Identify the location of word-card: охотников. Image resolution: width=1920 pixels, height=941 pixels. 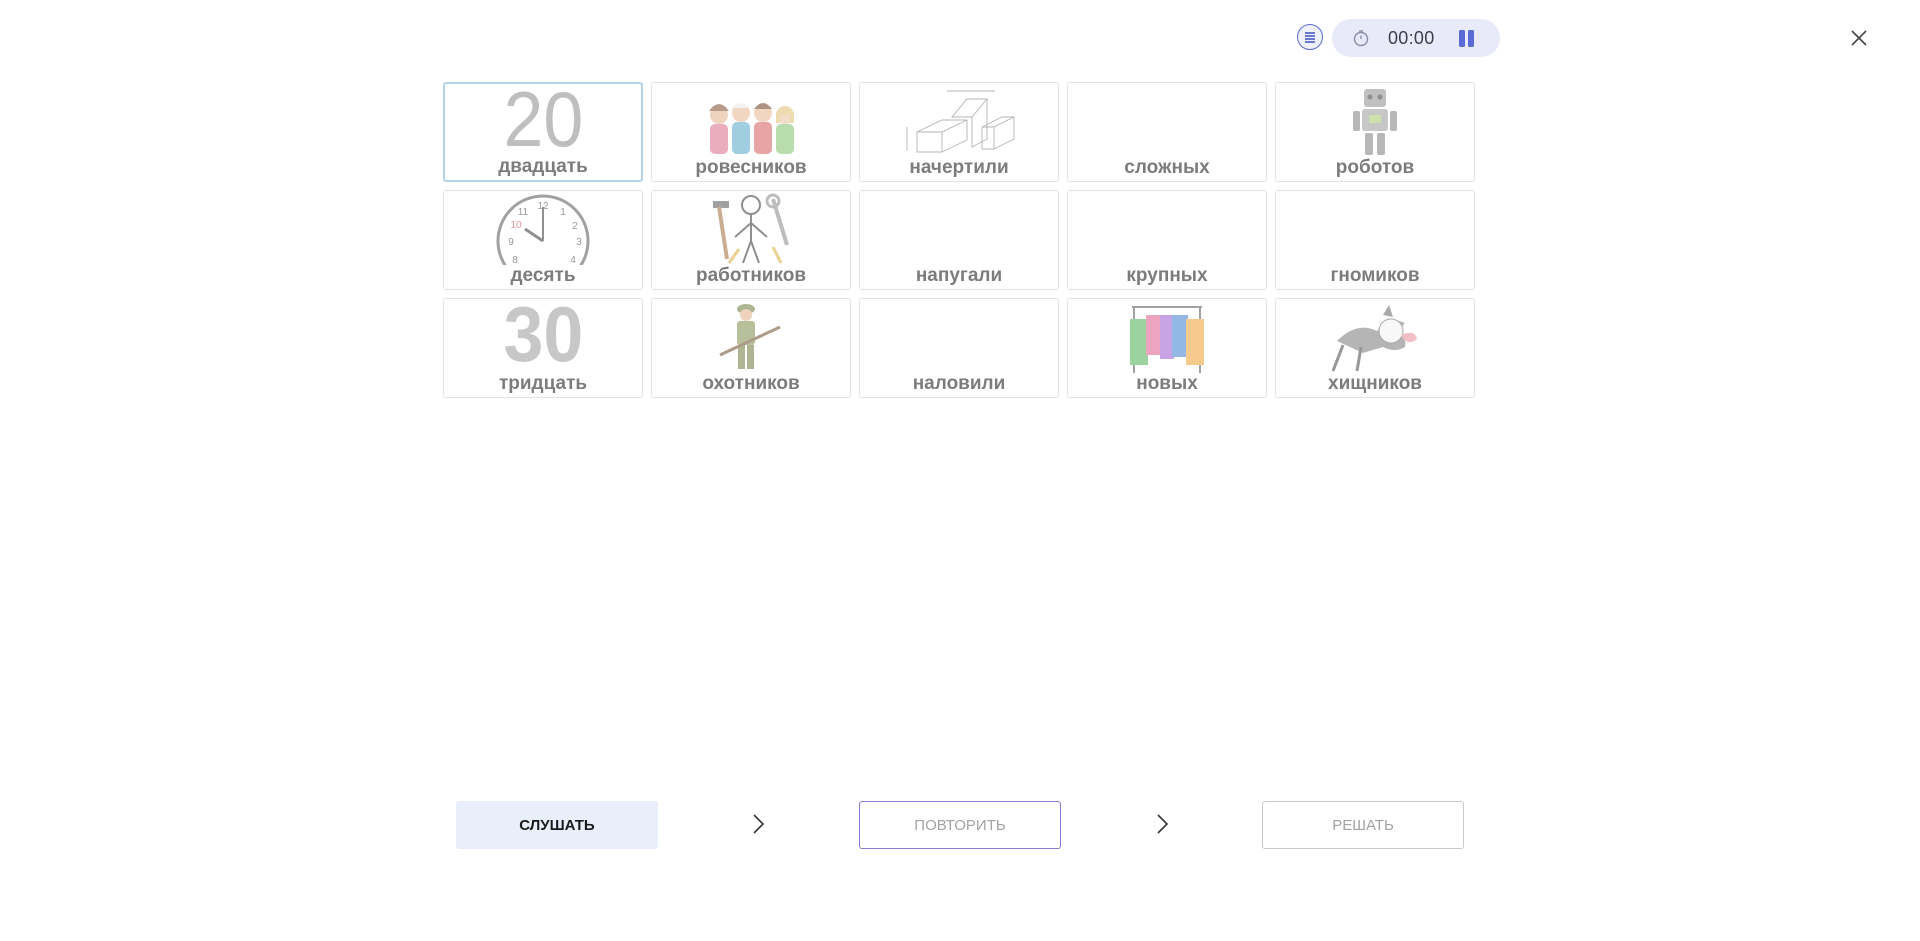
(751, 348).